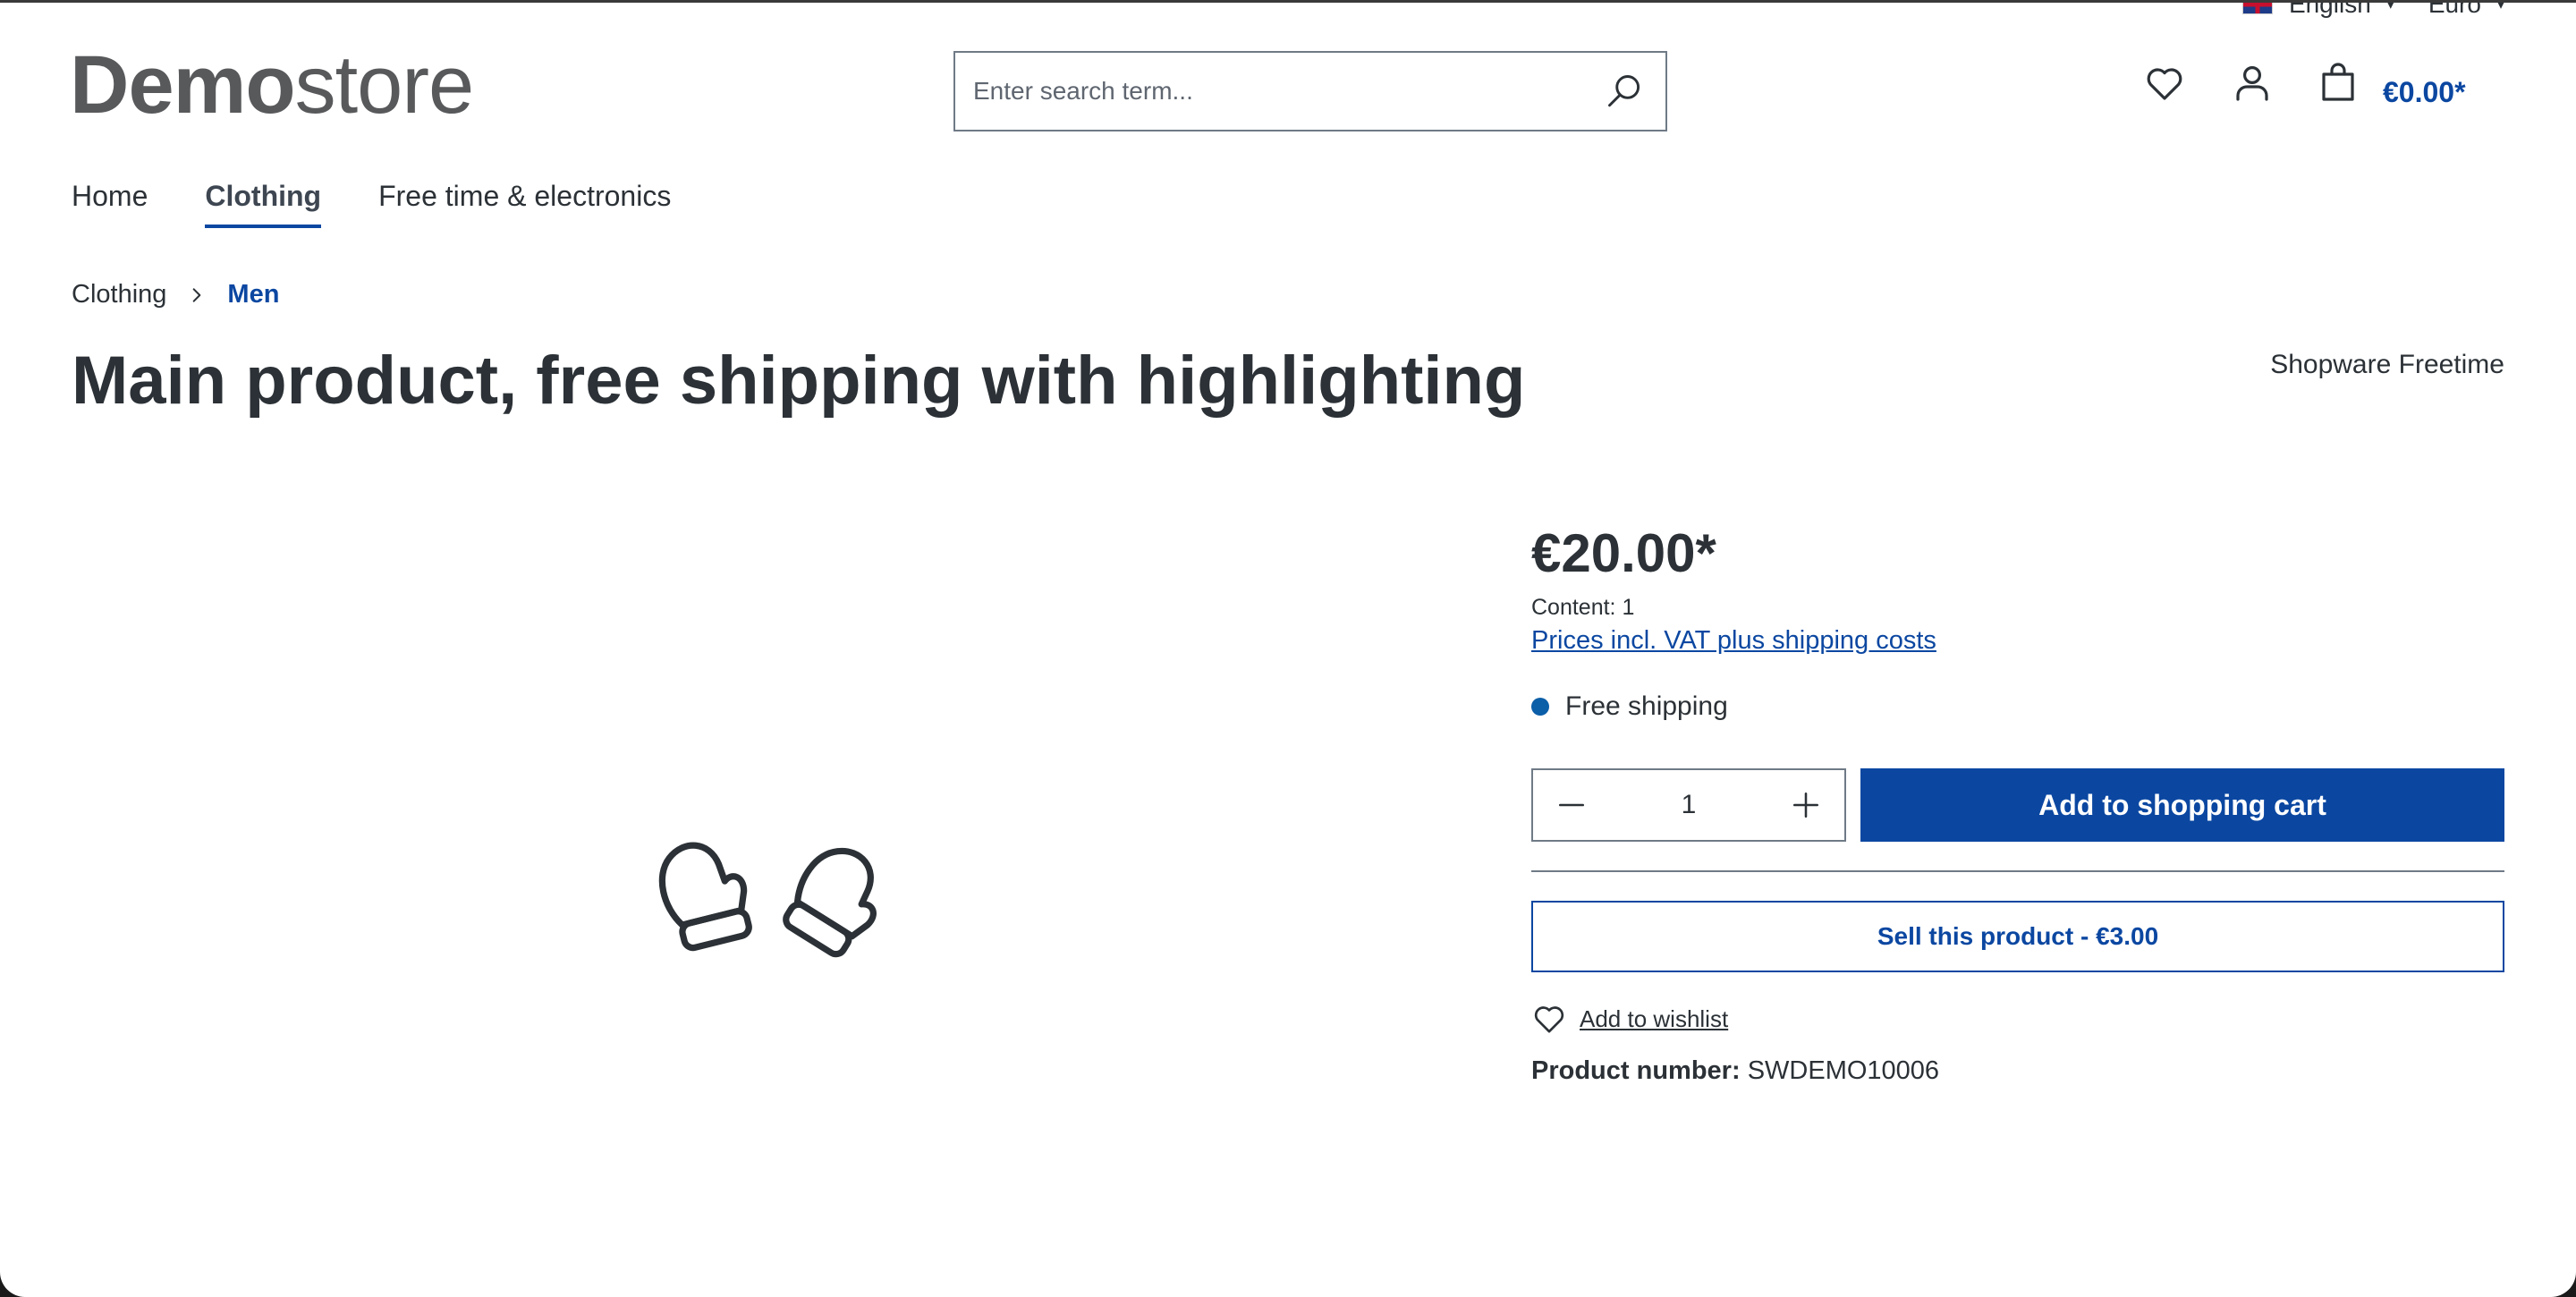 Image resolution: width=2576 pixels, height=1297 pixels. I want to click on currency-selector: Euro ▾, so click(2466, 9).